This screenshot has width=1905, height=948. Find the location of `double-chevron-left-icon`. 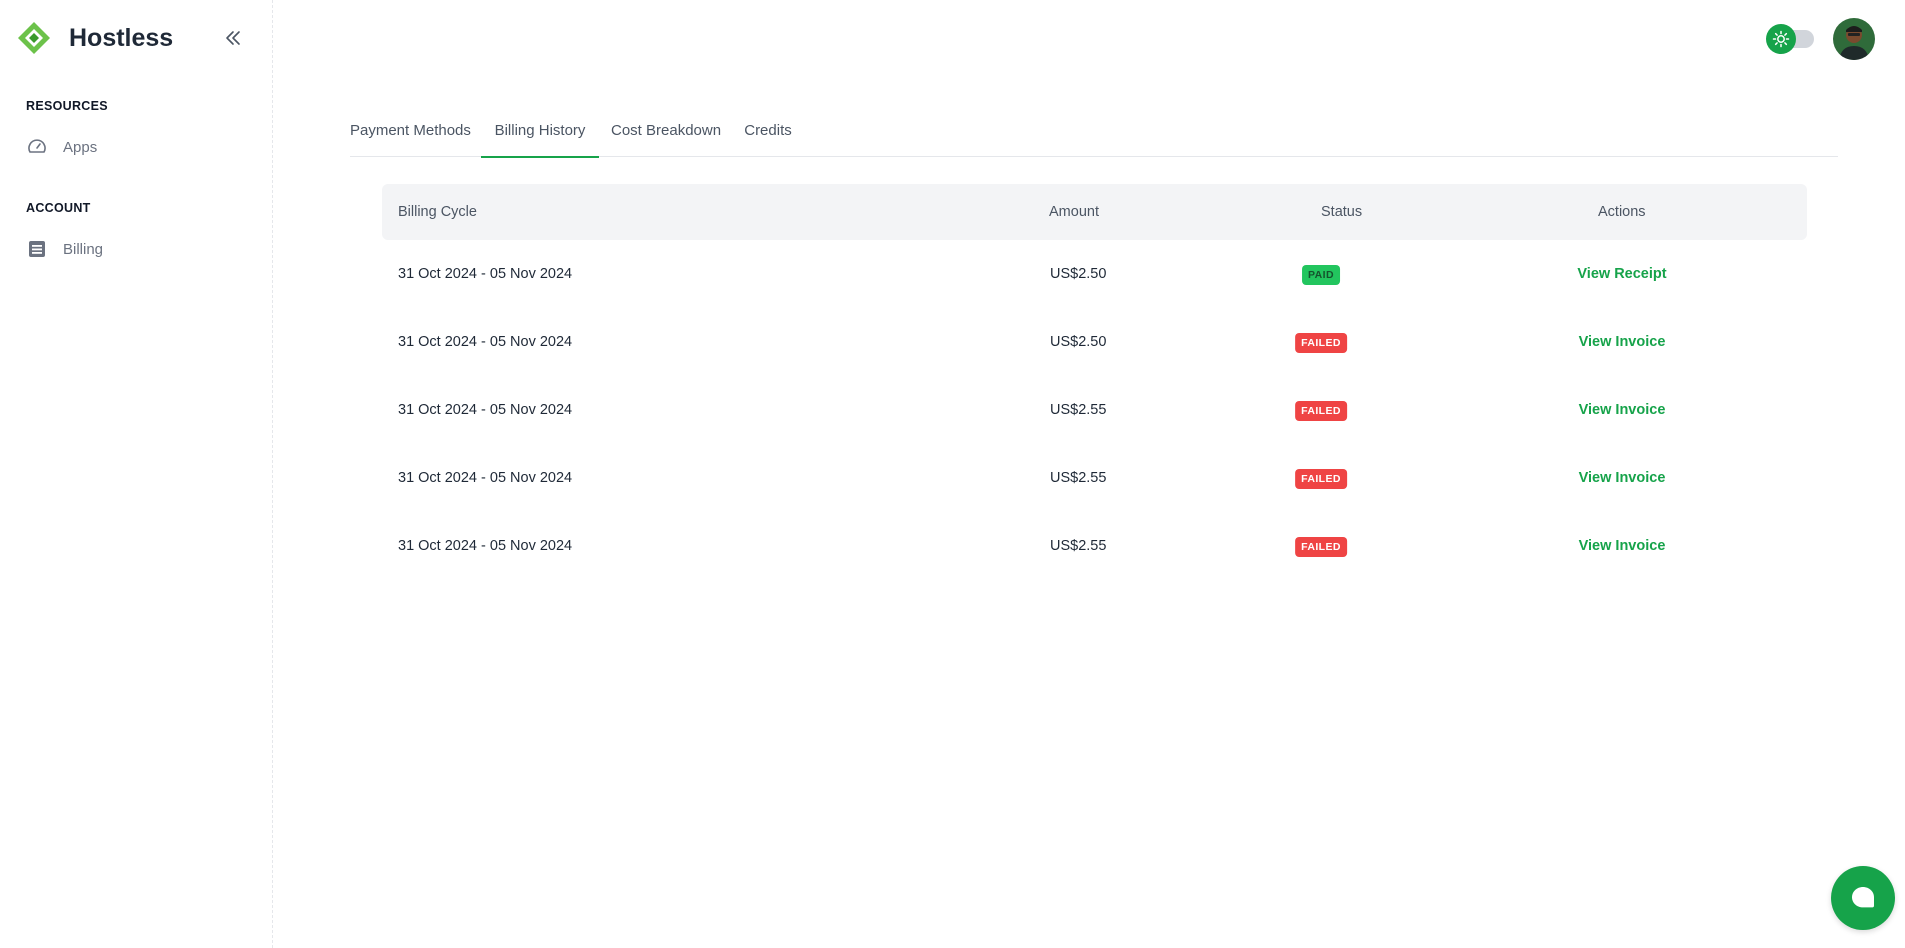

double-chevron-left-icon is located at coordinates (233, 38).